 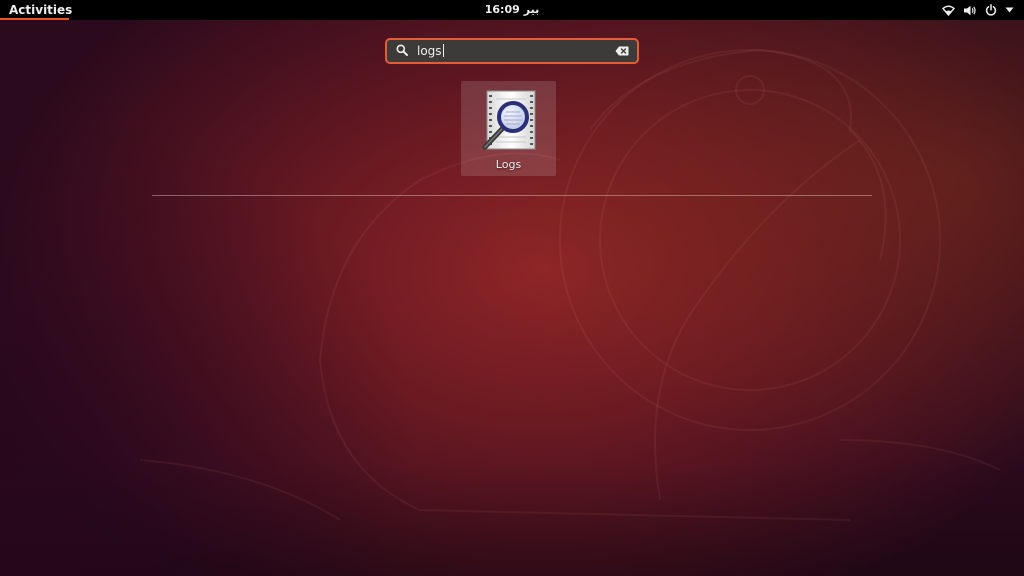 What do you see at coordinates (509, 120) in the screenshot?
I see `logs-app-icon` at bounding box center [509, 120].